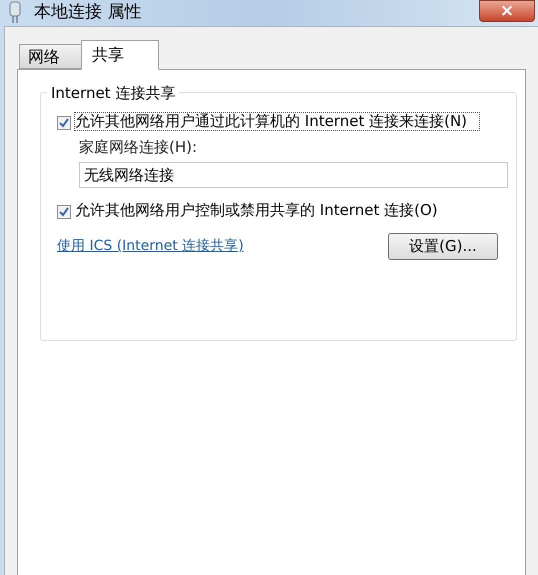 The width and height of the screenshot is (538, 575). I want to click on tab: 网络, so click(50, 56).